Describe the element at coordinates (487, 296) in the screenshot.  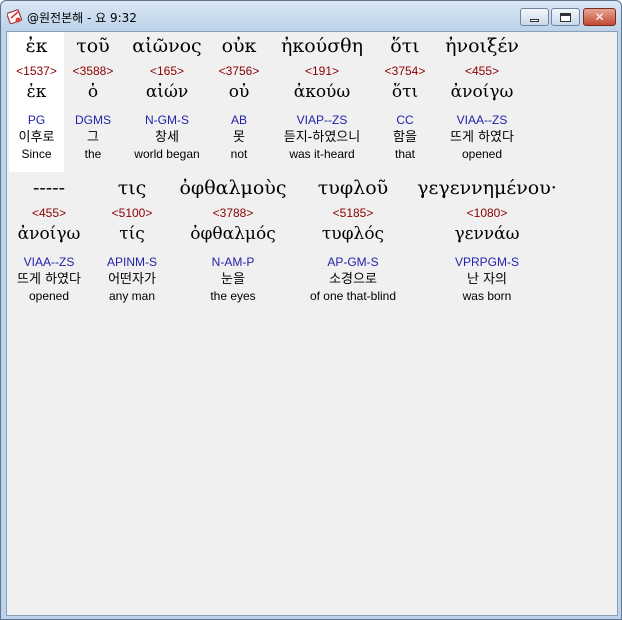
I see `english-gloss: was born` at that location.